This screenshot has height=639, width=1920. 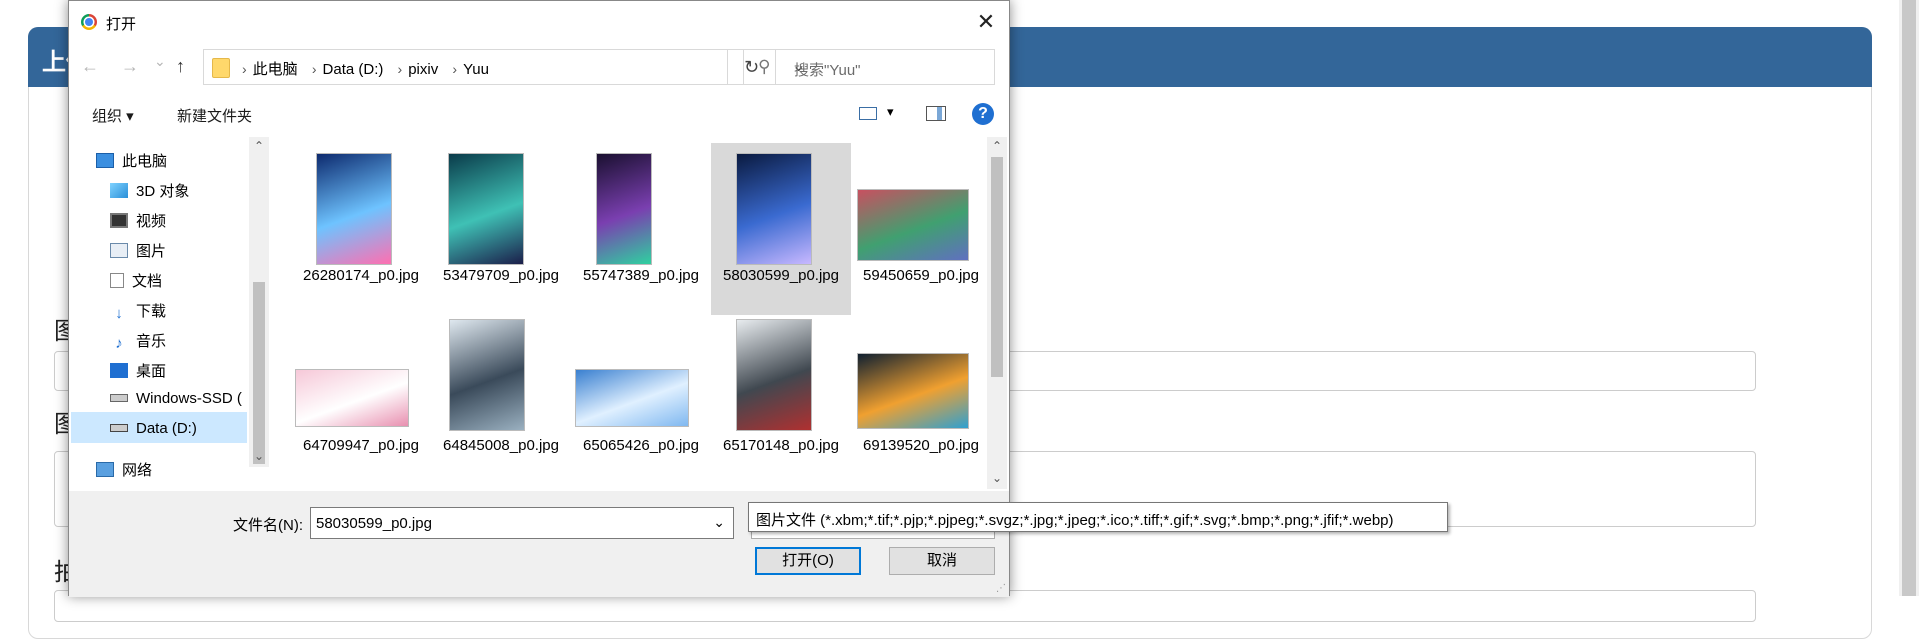 What do you see at coordinates (149, 190) in the screenshot?
I see `nav-item-3d-objects: 3D 对象` at bounding box center [149, 190].